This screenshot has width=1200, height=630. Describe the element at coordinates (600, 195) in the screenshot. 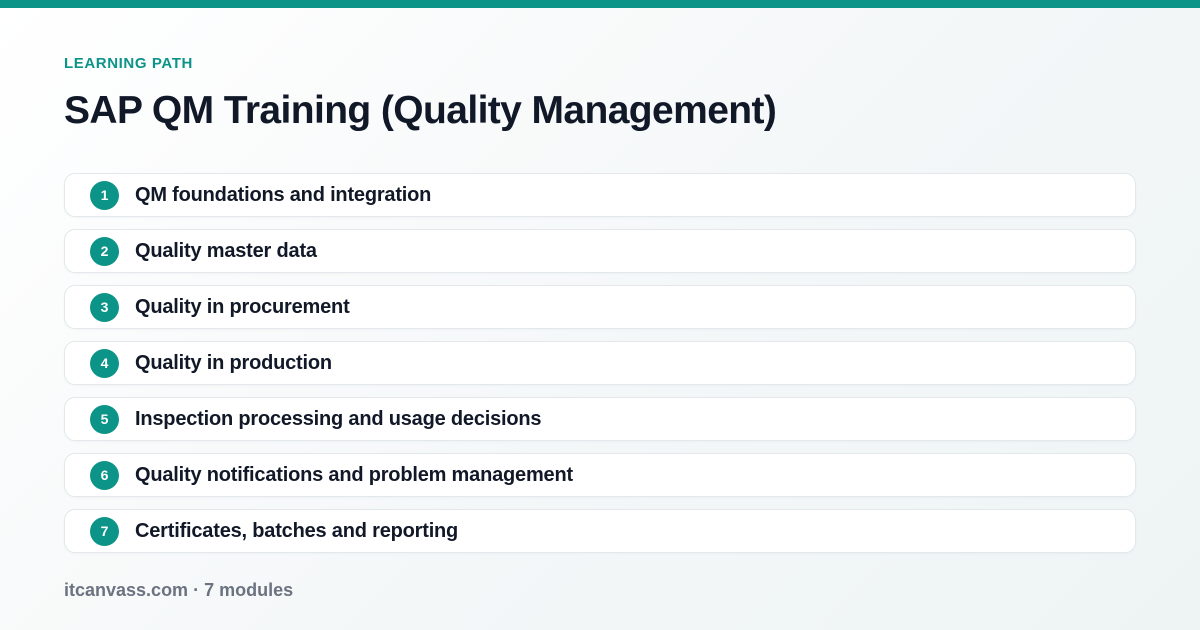

I see `module-item-1: 1 QM foundations and integration` at that location.